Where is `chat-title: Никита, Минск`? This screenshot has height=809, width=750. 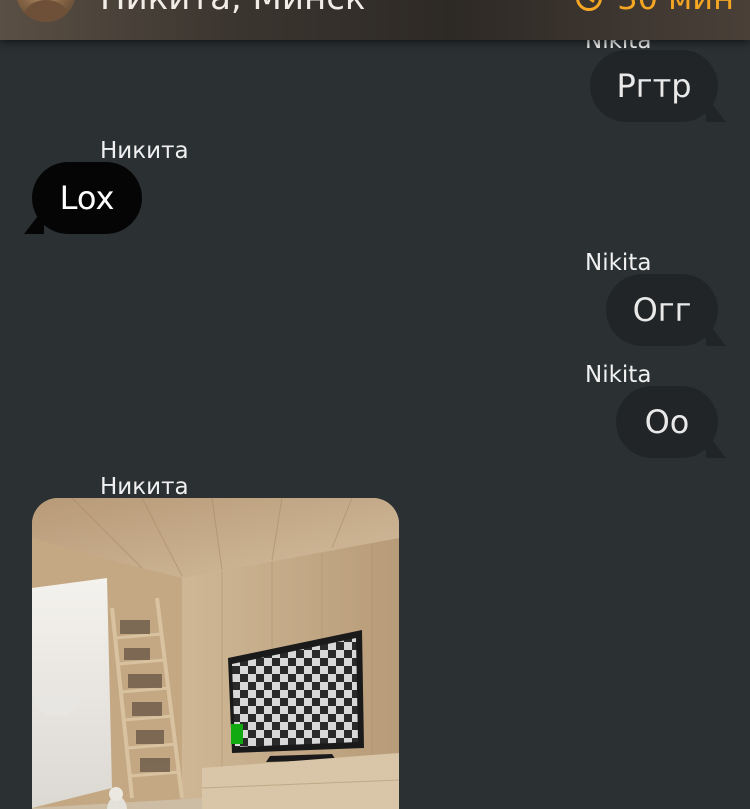
chat-title: Никита, Минск is located at coordinates (232, 9).